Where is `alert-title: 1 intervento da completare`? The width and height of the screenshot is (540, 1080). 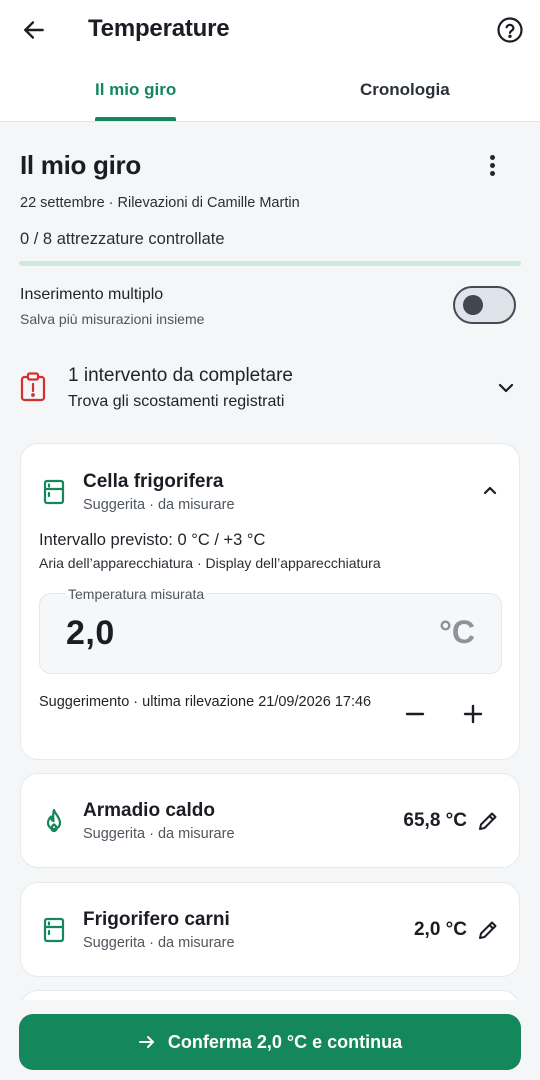 alert-title: 1 intervento da completare is located at coordinates (180, 375).